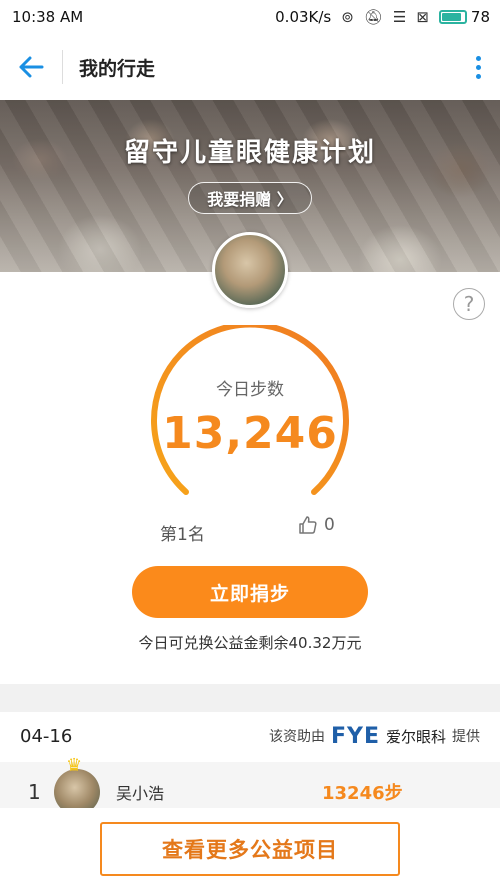  I want to click on sync-icon: ⊚, so click(347, 17).